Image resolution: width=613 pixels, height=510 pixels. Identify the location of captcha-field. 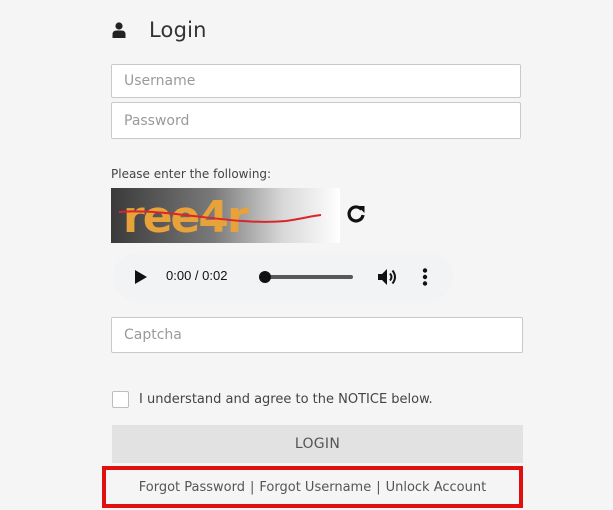
(317, 335).